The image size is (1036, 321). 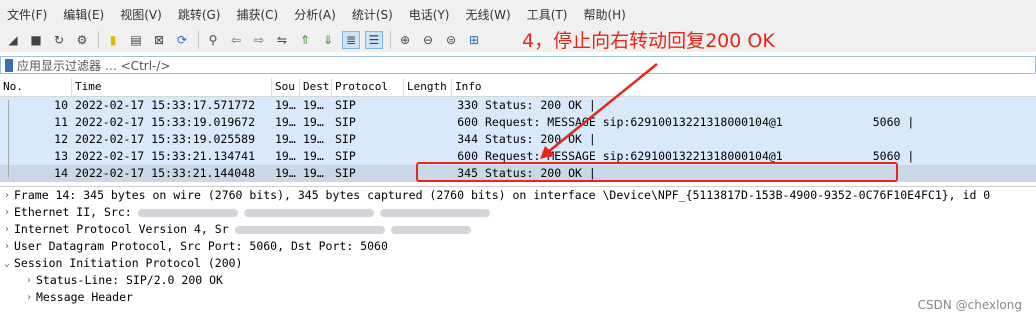 What do you see at coordinates (61, 122) in the screenshot?
I see `cell-no: 11` at bounding box center [61, 122].